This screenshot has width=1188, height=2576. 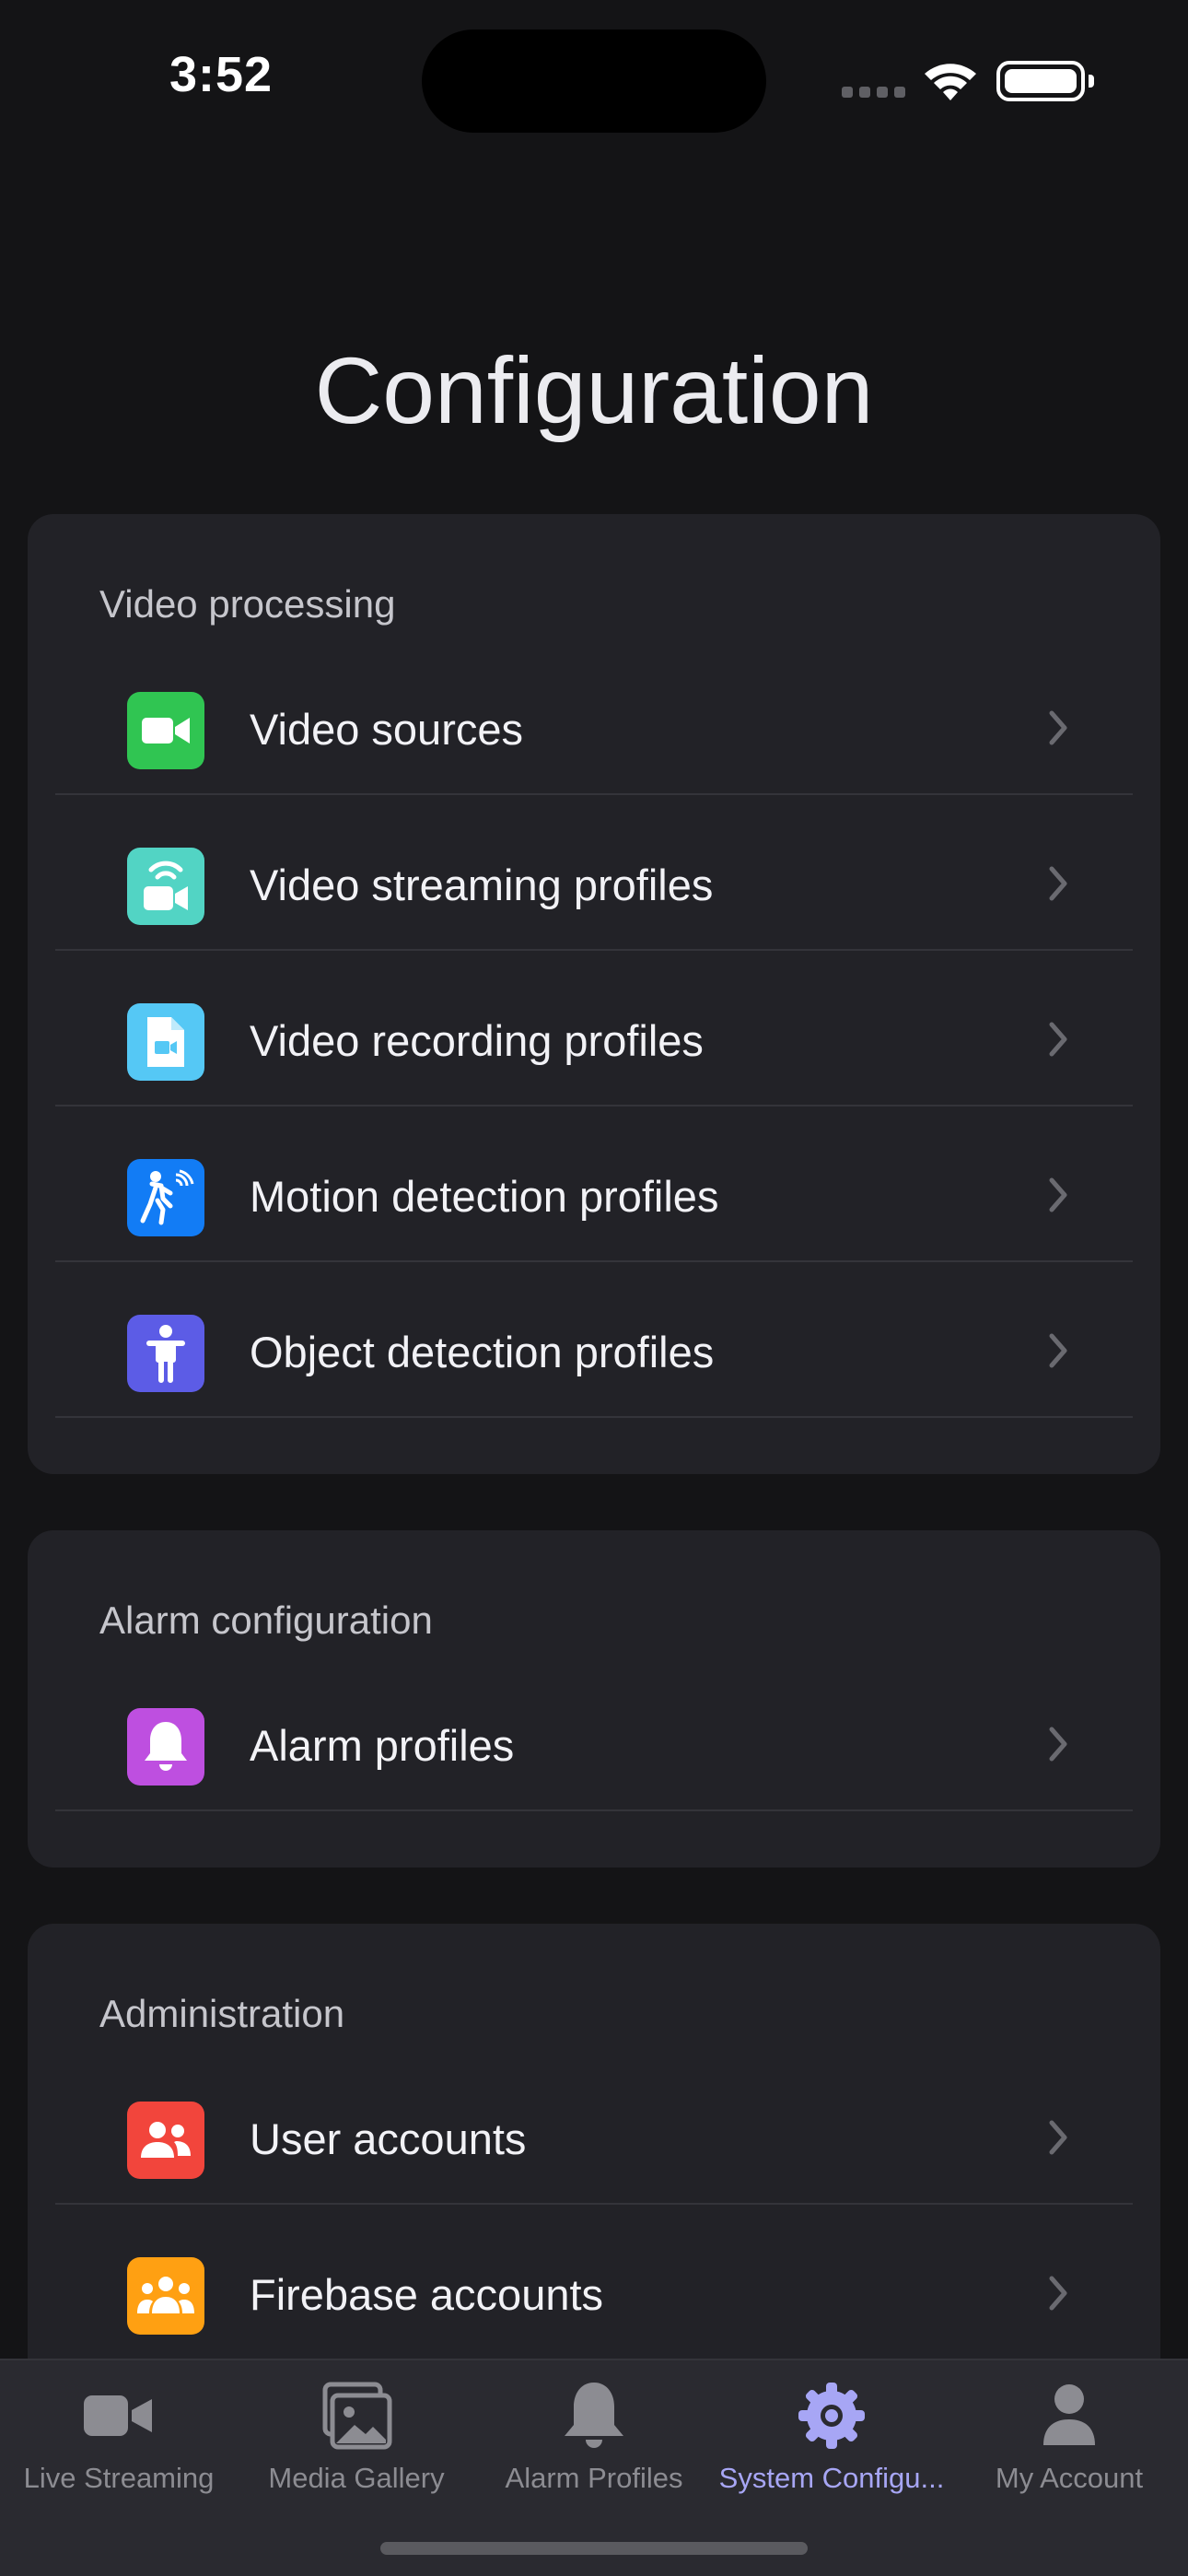 I want to click on list-item-video-streaming-profiles: Video streaming profiles, so click(x=594, y=873).